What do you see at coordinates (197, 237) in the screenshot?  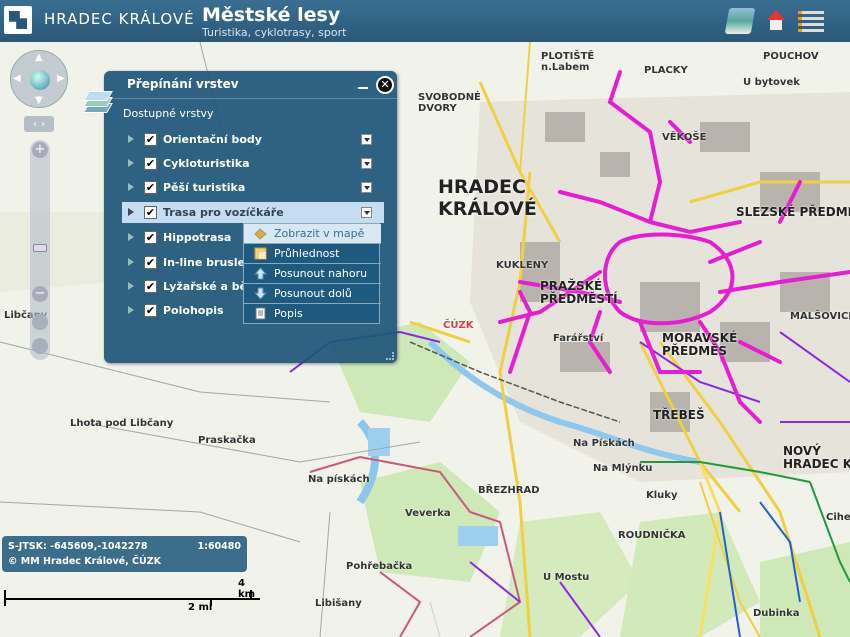 I see `layer-label: Hippotrasa` at bounding box center [197, 237].